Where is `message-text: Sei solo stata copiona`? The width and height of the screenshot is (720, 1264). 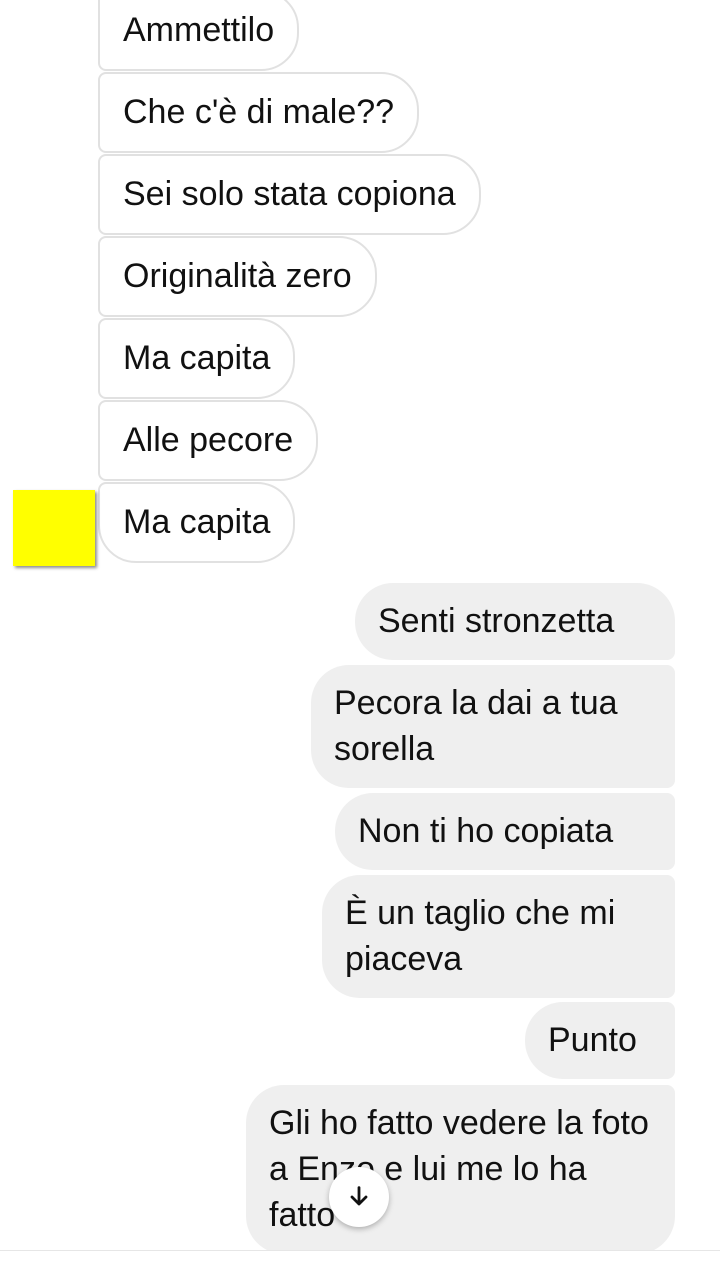
message-text: Sei solo stata copiona is located at coordinates (289, 194).